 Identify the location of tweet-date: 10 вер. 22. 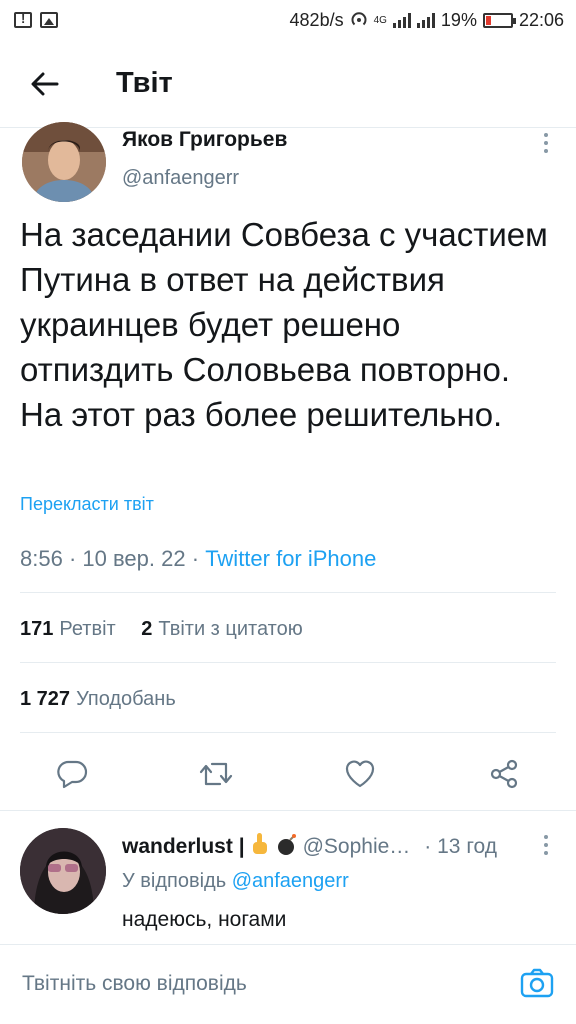
(134, 558).